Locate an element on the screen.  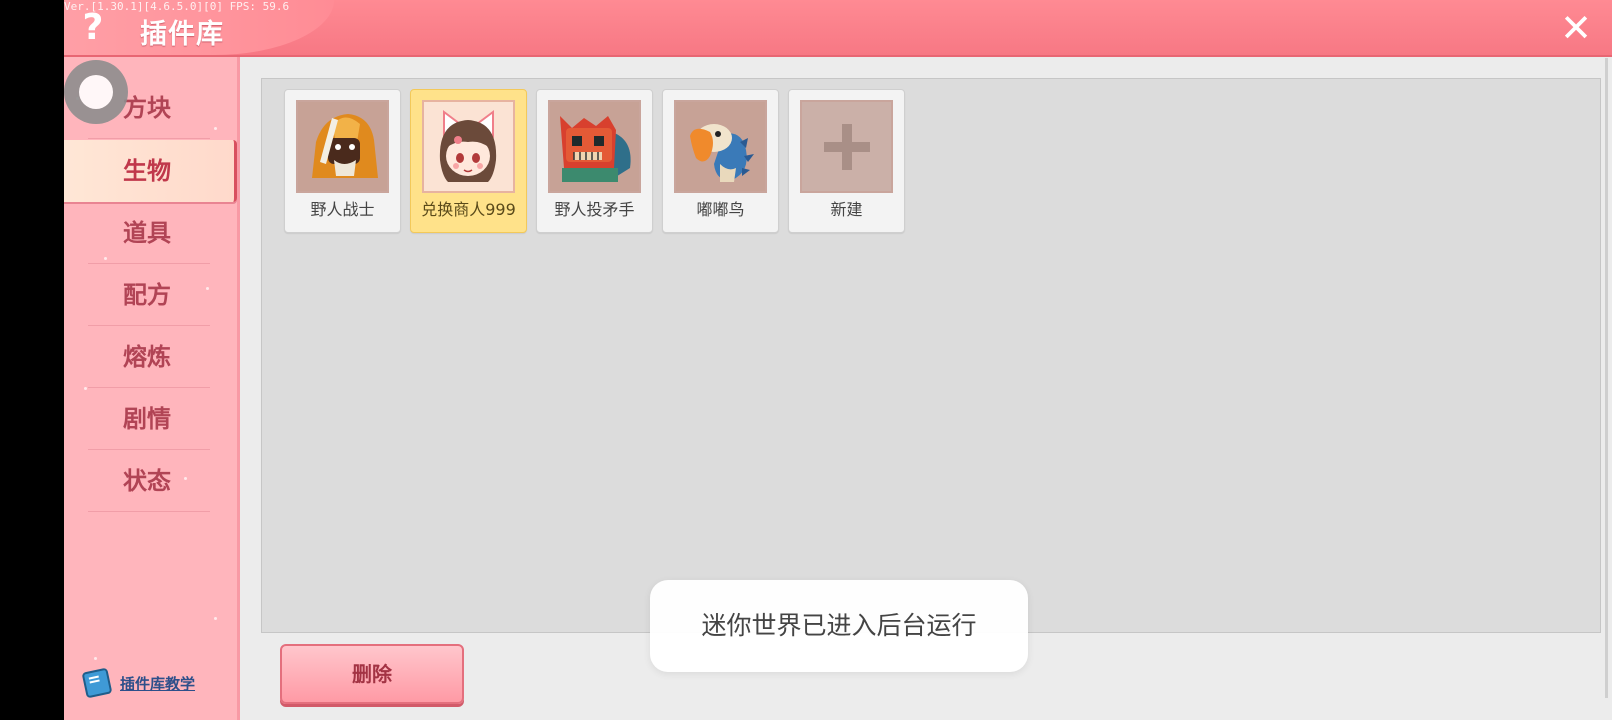
plugin-card-dodo-bird: 嘟嘟鸟 is located at coordinates (720, 161).